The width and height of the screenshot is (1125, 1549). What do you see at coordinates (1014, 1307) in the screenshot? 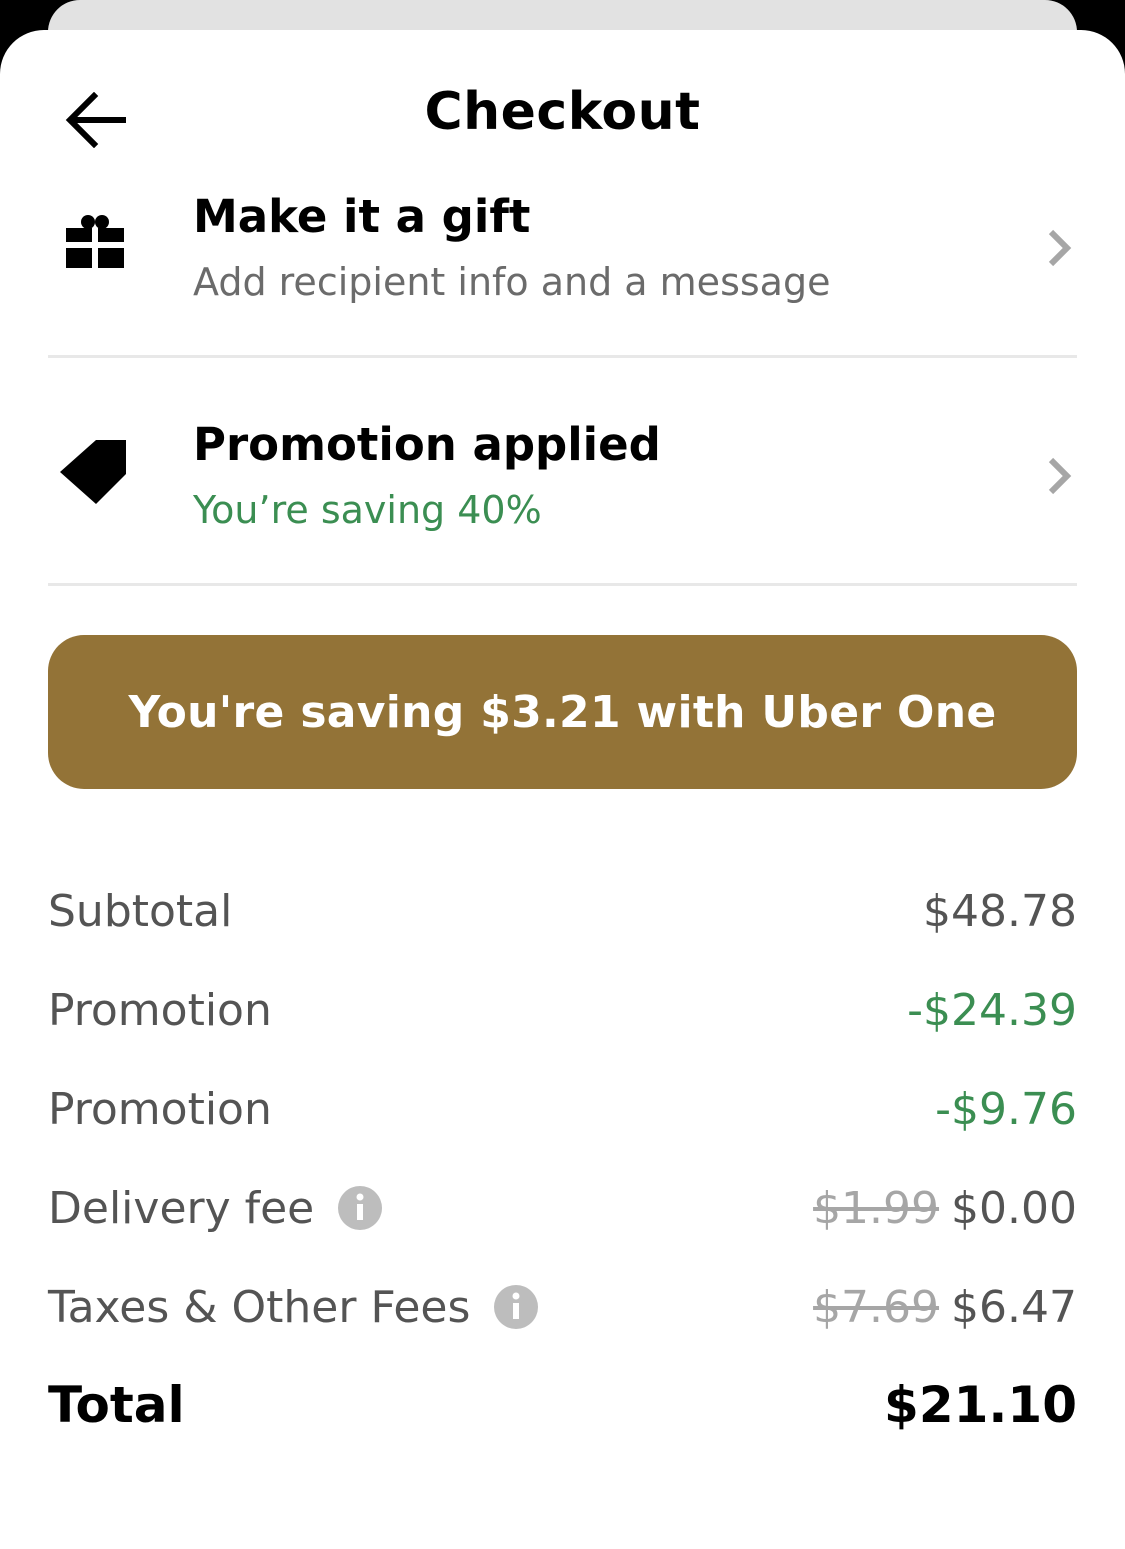
I see `taxes-fees-value: $6.47` at bounding box center [1014, 1307].